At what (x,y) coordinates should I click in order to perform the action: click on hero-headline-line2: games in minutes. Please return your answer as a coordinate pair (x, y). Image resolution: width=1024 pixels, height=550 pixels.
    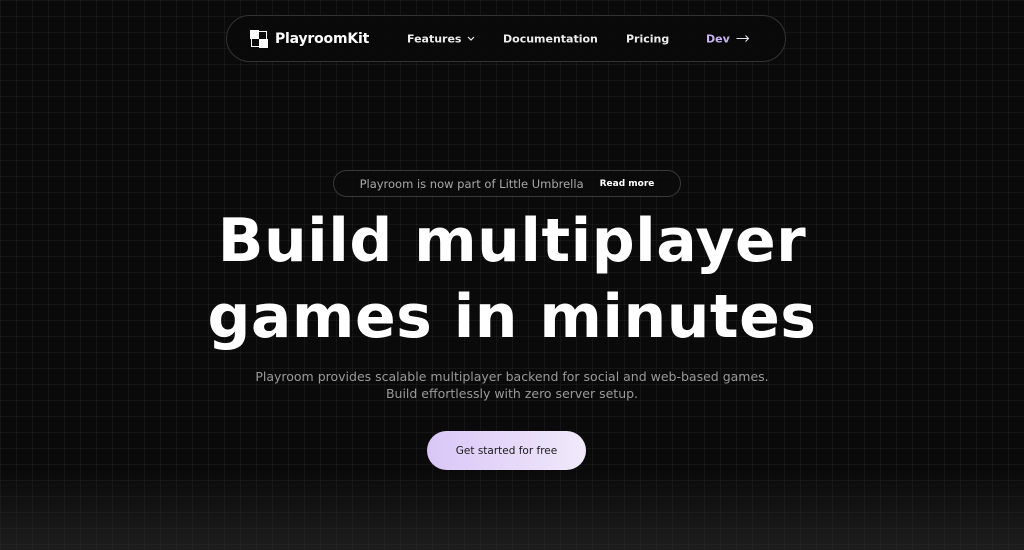
    Looking at the image, I should click on (512, 317).